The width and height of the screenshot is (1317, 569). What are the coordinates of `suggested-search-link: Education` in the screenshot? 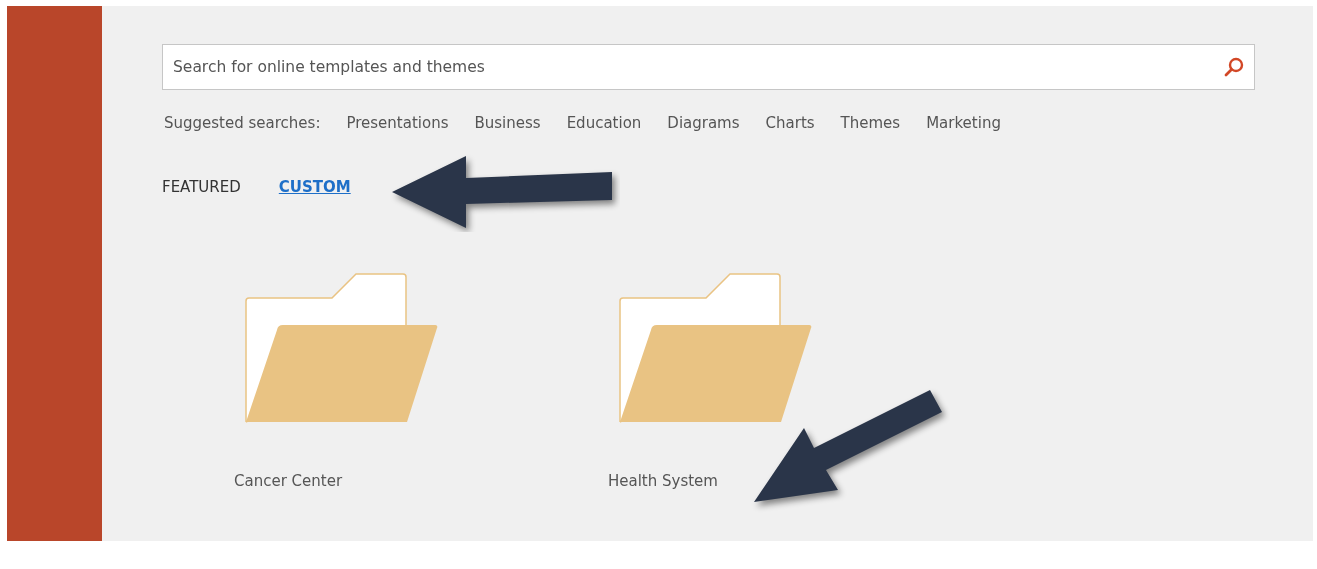 It's located at (604, 123).